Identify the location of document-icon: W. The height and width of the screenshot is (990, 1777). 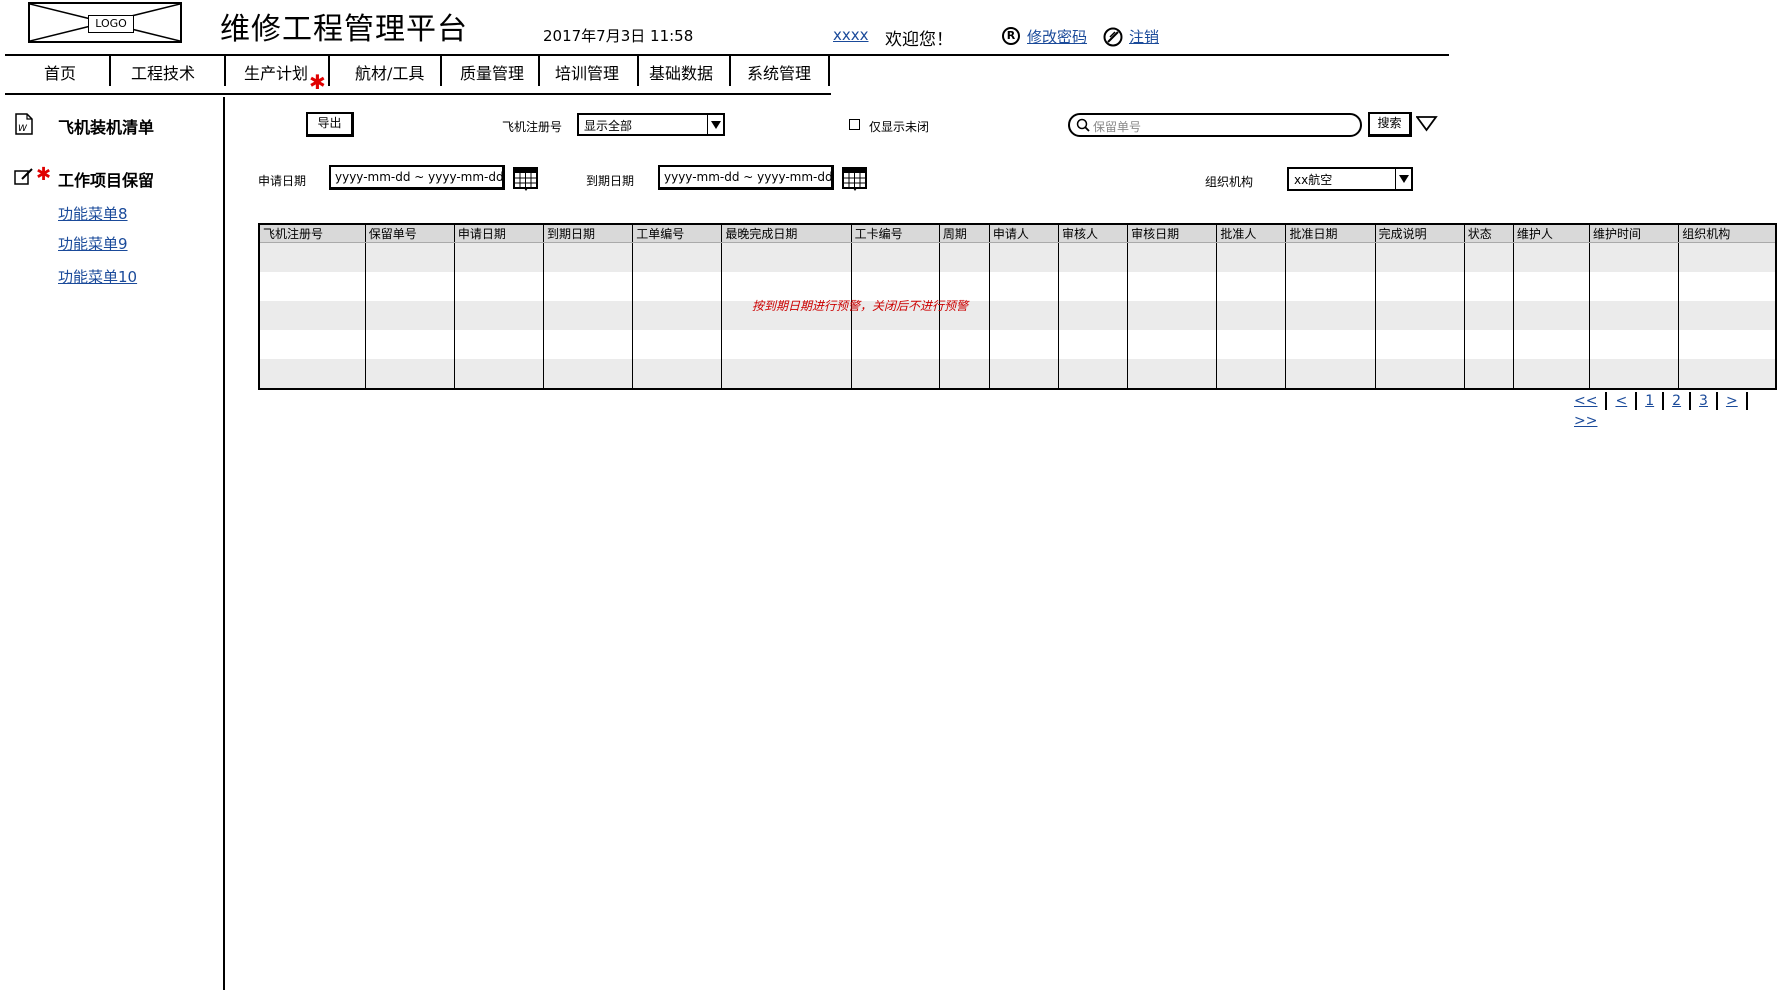
(24, 126).